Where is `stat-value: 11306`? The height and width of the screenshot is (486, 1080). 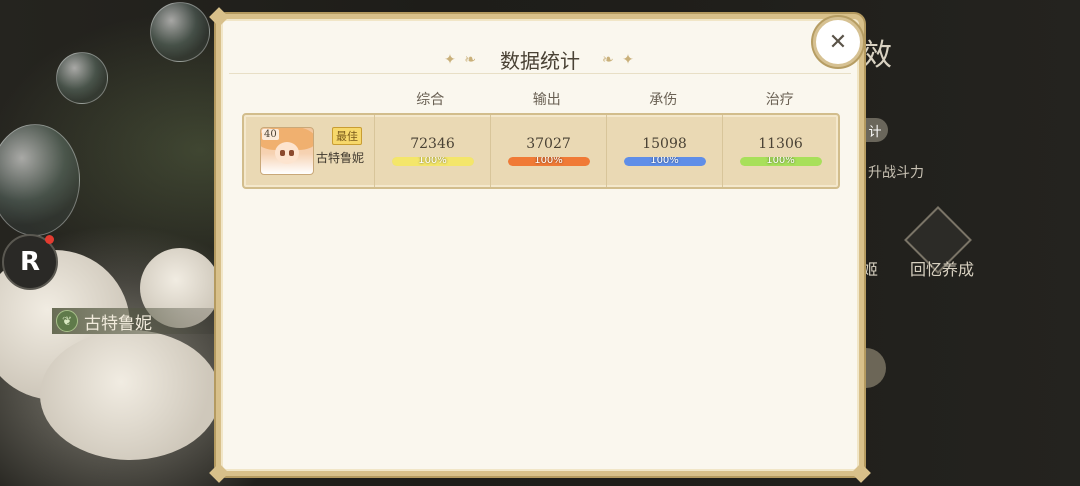 stat-value: 11306 is located at coordinates (780, 144).